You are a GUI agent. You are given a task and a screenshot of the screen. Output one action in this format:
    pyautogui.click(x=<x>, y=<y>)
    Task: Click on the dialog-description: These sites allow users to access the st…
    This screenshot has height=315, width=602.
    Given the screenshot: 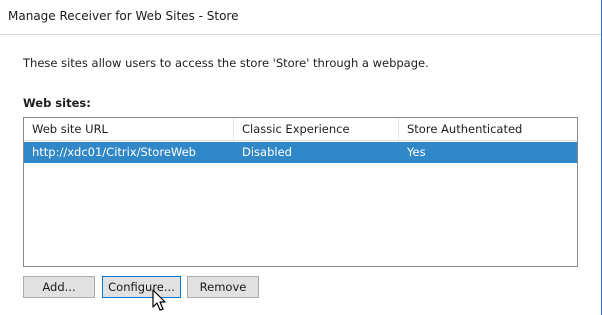 What is the action you would take?
    pyautogui.click(x=226, y=63)
    